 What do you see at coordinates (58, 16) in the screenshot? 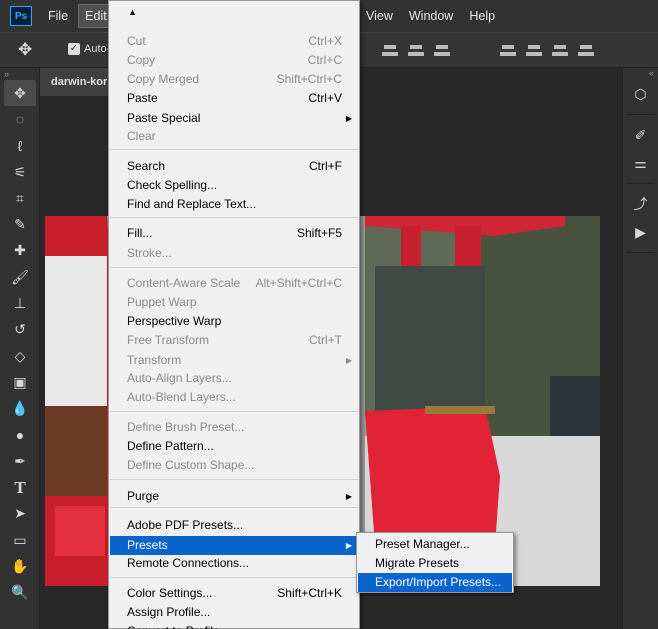
I see `menu-file: File` at bounding box center [58, 16].